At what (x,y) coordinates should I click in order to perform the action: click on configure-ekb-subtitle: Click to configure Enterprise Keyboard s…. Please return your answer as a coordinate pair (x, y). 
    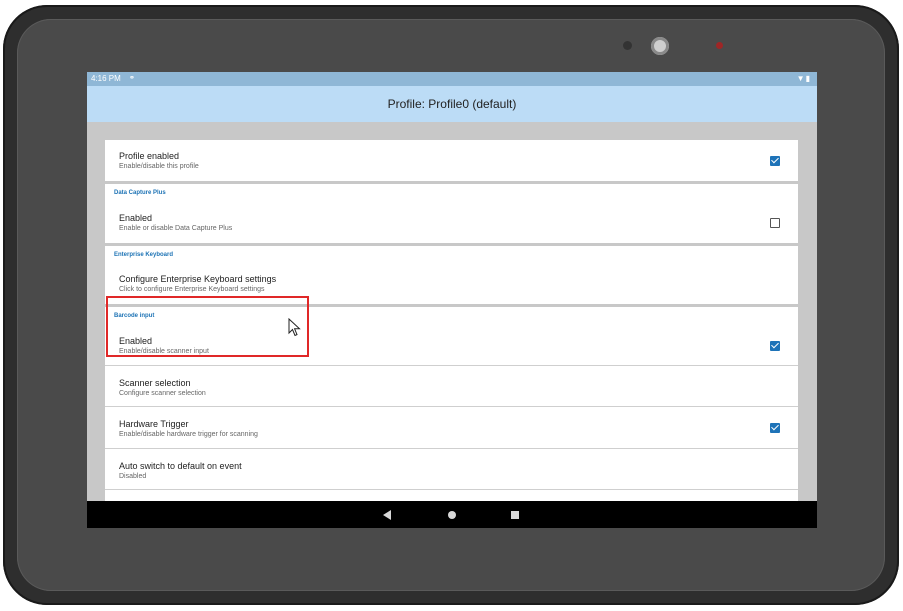
    Looking at the image, I should click on (192, 289).